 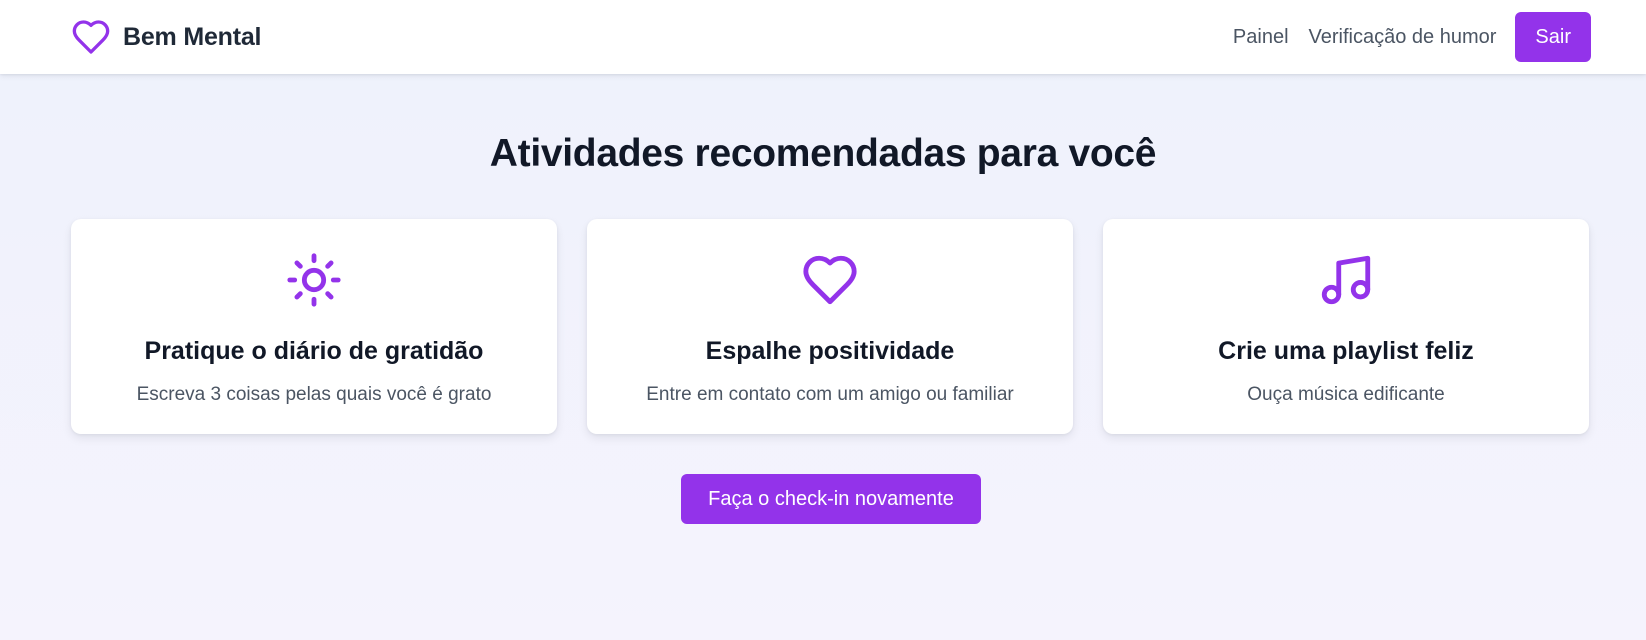 I want to click on brand-name: Bem Mental, so click(x=192, y=36).